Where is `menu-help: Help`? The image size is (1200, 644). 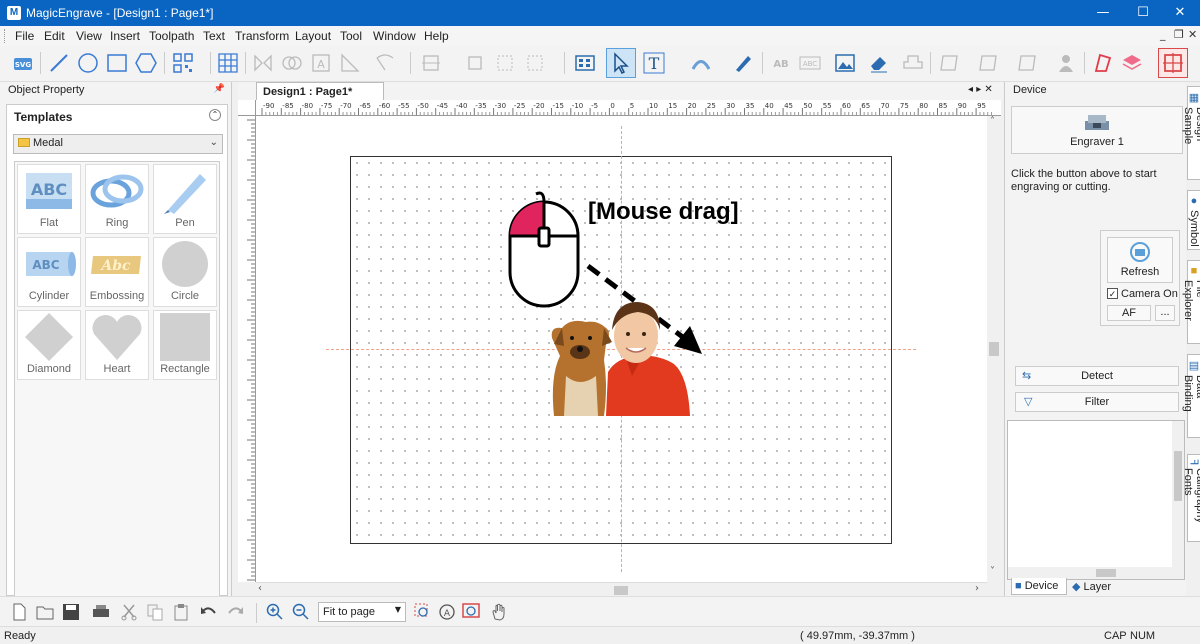
menu-help: Help is located at coordinates (436, 36).